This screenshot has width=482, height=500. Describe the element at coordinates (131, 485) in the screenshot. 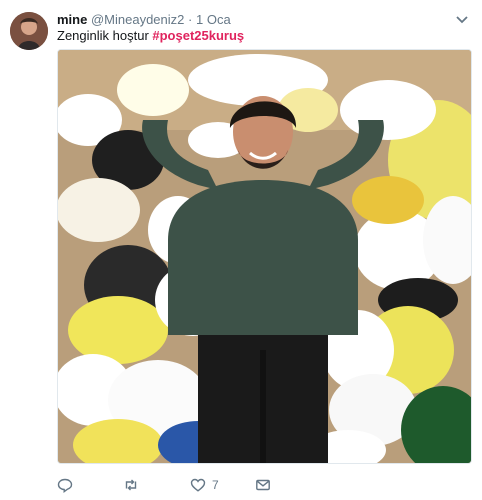

I see `retweet-icon` at that location.